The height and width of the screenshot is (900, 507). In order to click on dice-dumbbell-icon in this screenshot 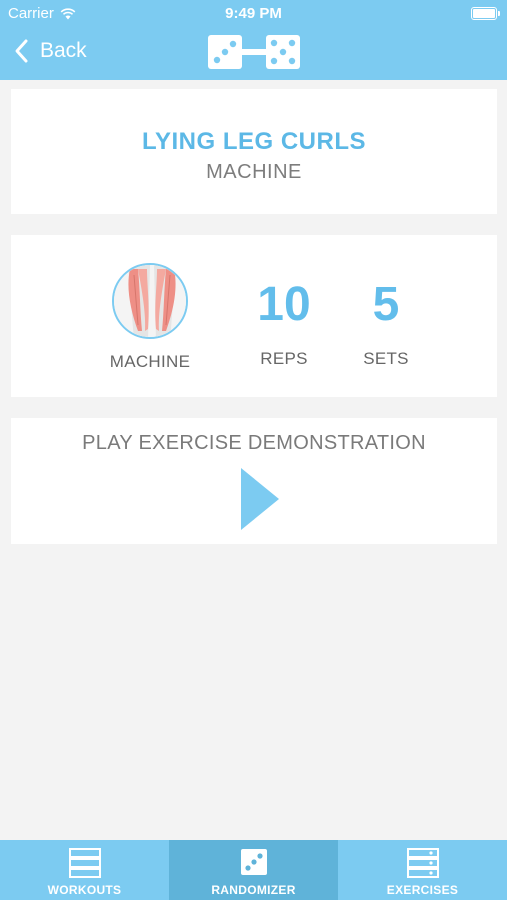, I will do `click(254, 52)`.